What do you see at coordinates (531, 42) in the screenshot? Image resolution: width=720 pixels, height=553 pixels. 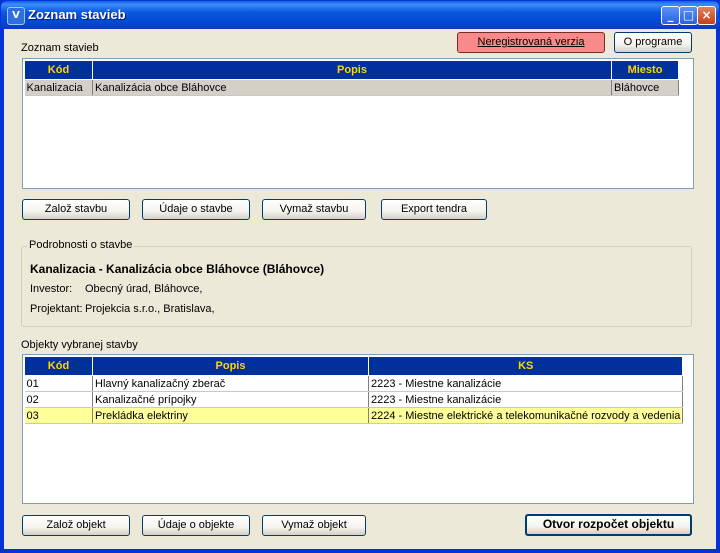 I see `unregistered-version-button: Neregistrovaná verzia` at bounding box center [531, 42].